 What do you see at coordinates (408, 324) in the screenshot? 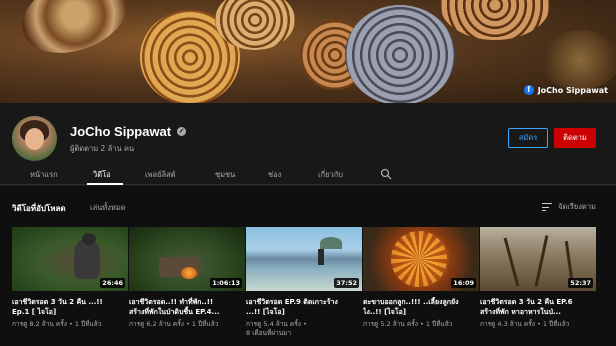
I see `video-meta: การดู 5.2 ล้าน ครั้ง • 1 ปีที่แล้ว` at bounding box center [408, 324].